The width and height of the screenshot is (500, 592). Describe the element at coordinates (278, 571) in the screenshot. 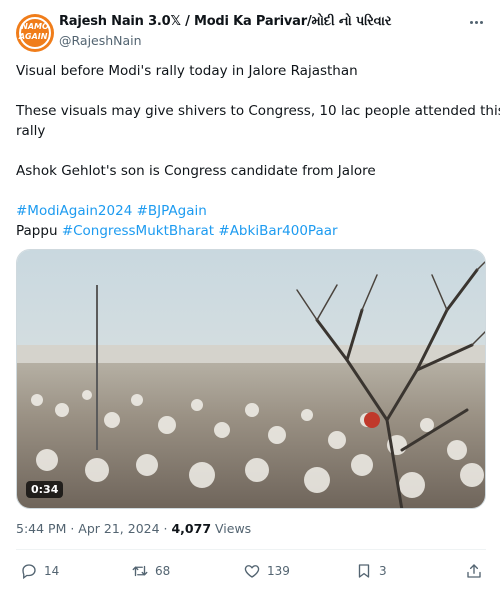

I see `like-count: 139` at that location.